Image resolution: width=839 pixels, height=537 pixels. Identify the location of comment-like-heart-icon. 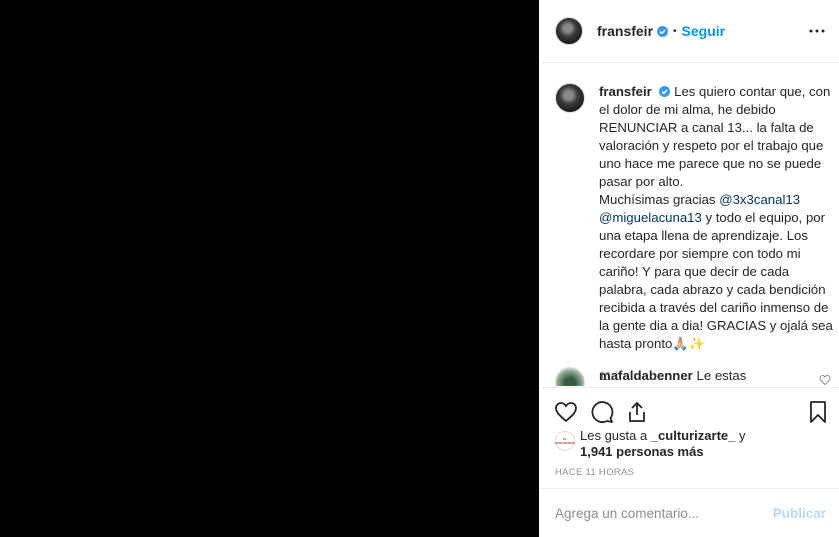
(825, 380).